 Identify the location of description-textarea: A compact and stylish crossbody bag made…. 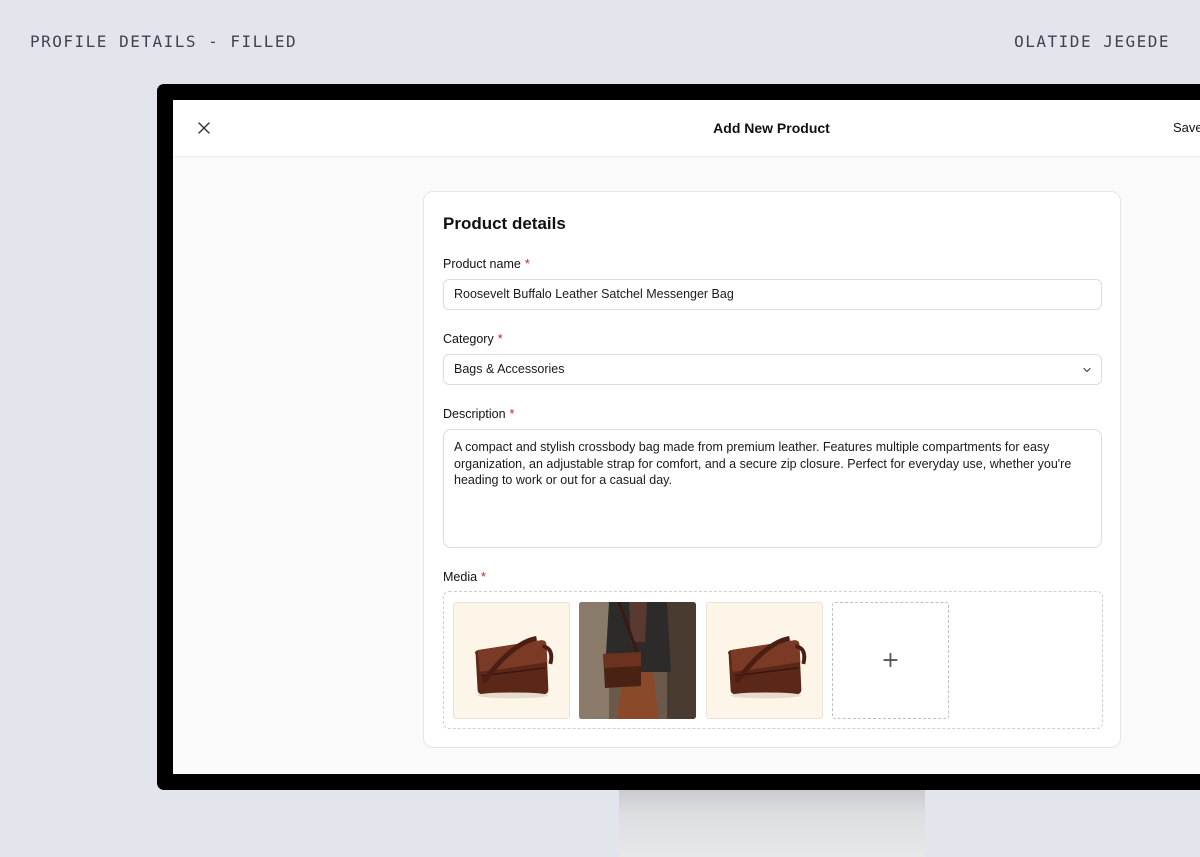
(772, 488).